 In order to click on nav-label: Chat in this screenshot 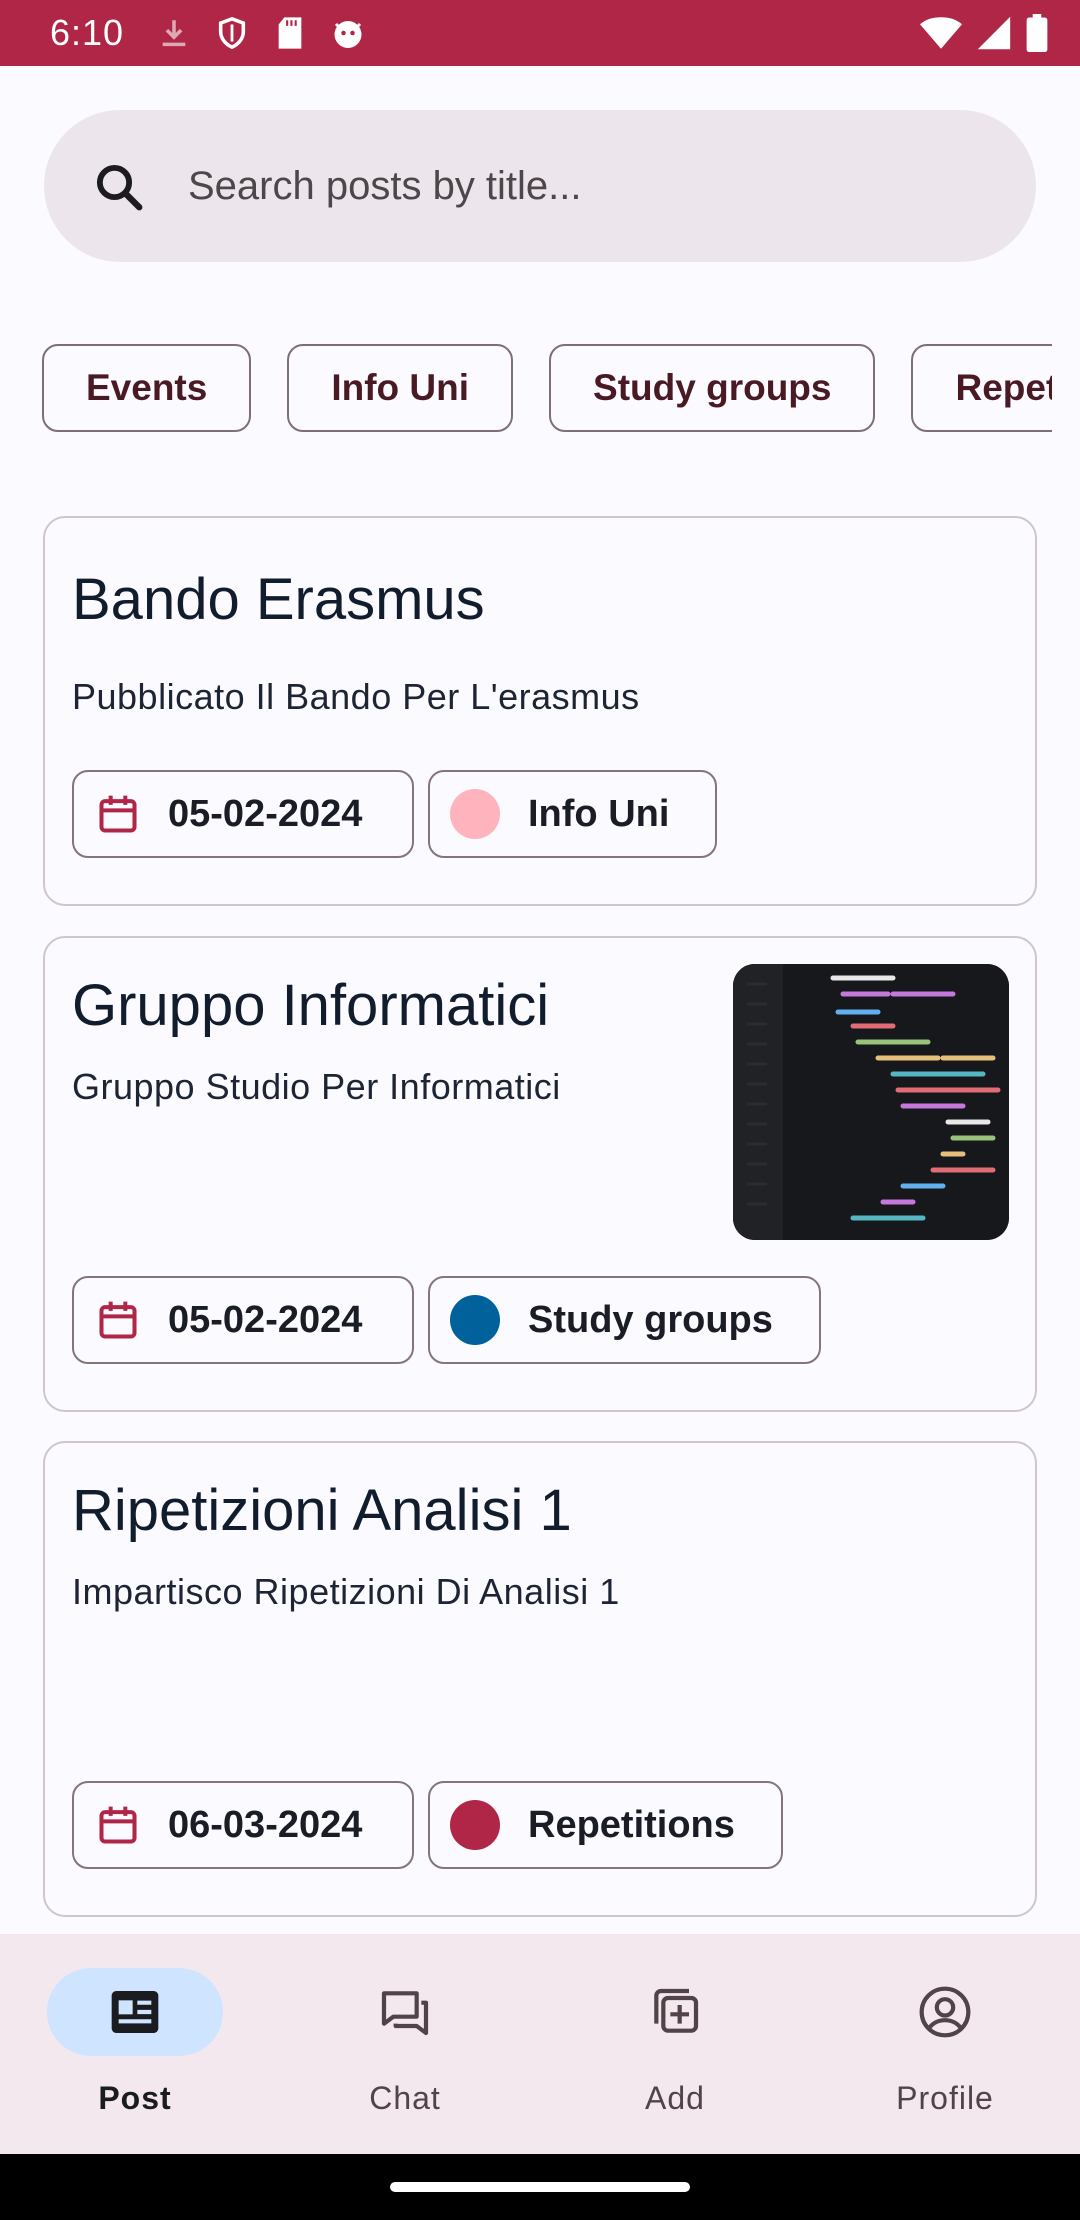, I will do `click(405, 2098)`.